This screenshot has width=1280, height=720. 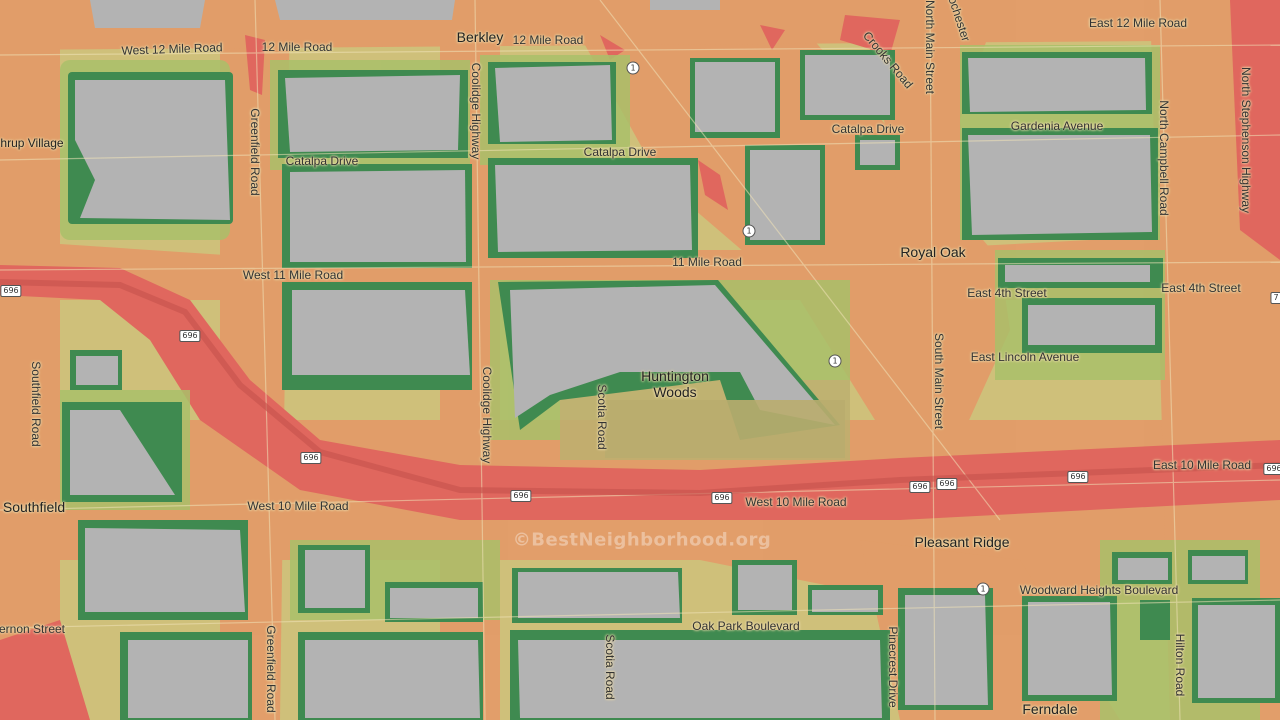 What do you see at coordinates (610, 667) in the screenshot?
I see `road-scotia-bottom: Scotia Road` at bounding box center [610, 667].